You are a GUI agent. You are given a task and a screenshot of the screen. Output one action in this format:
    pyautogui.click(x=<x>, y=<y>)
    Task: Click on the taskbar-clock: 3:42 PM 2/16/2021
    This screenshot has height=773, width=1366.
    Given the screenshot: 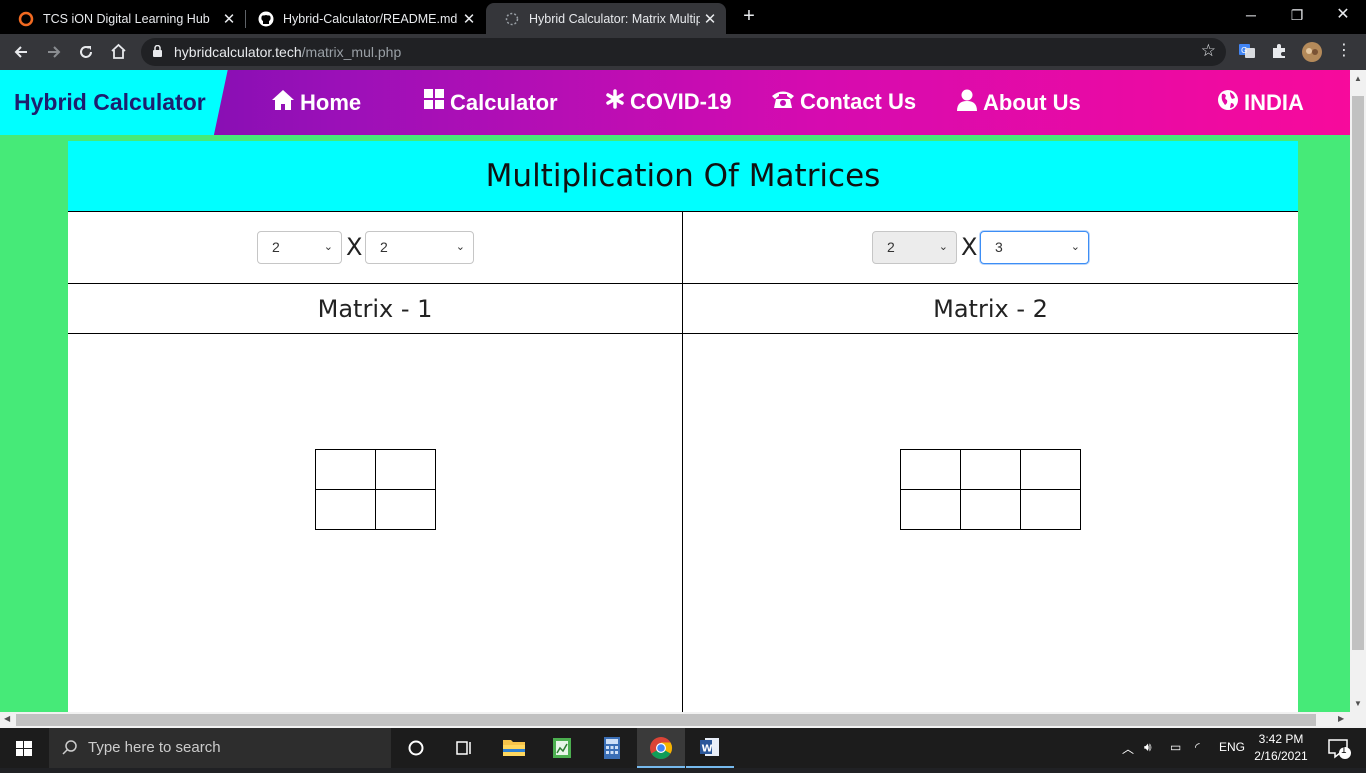 What is the action you would take?
    pyautogui.click(x=1281, y=748)
    